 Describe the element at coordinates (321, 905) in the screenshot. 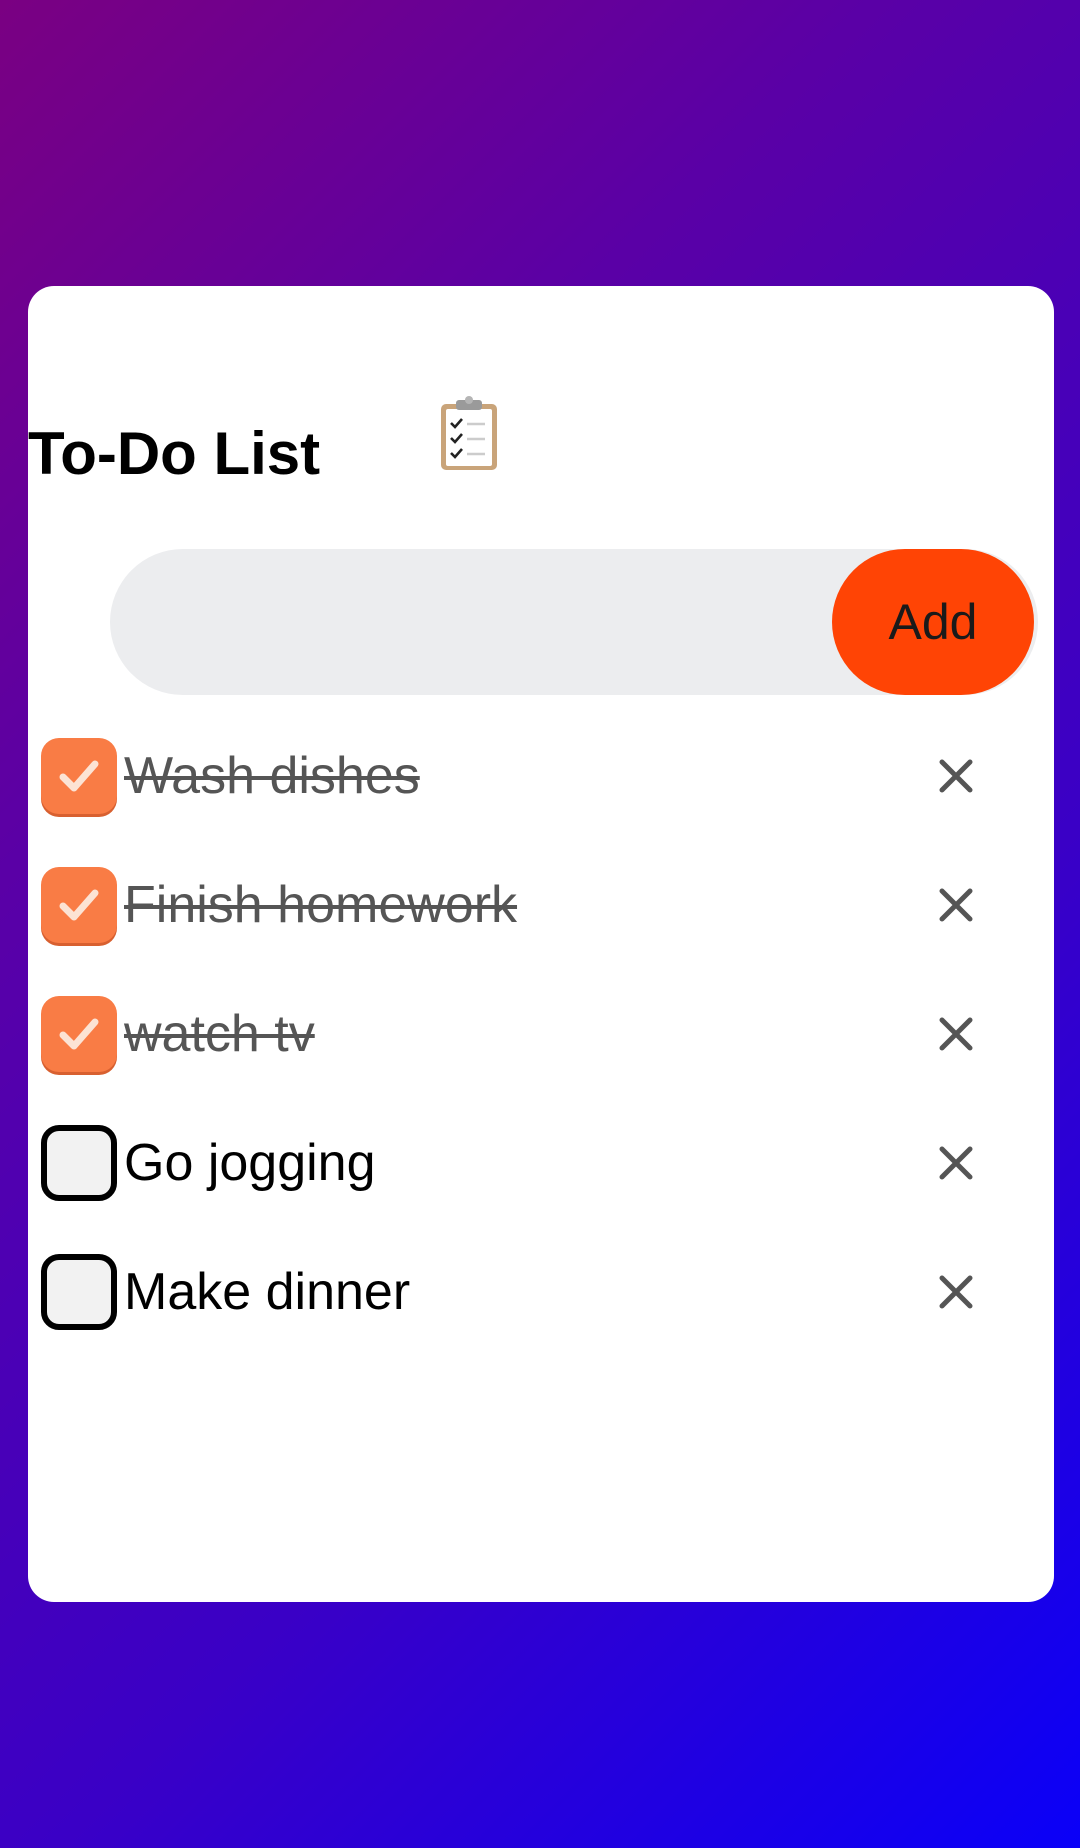

I see `task-text: Finish homework` at that location.